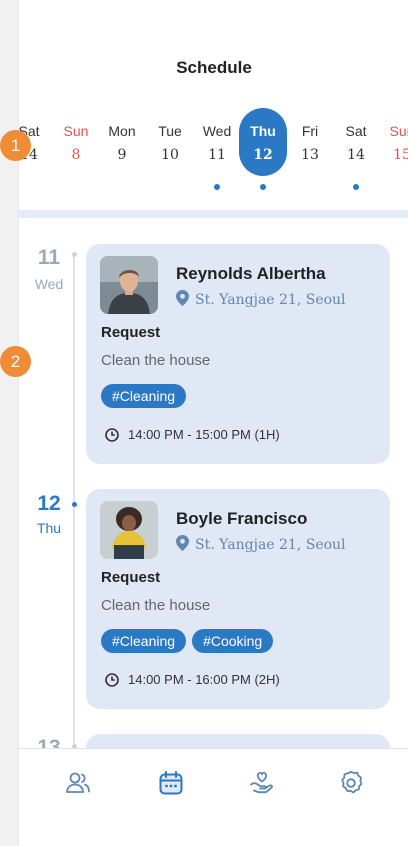 This screenshot has height=846, width=408. What do you see at coordinates (122, 143) in the screenshot?
I see `day-mon-9: Mon 9` at bounding box center [122, 143].